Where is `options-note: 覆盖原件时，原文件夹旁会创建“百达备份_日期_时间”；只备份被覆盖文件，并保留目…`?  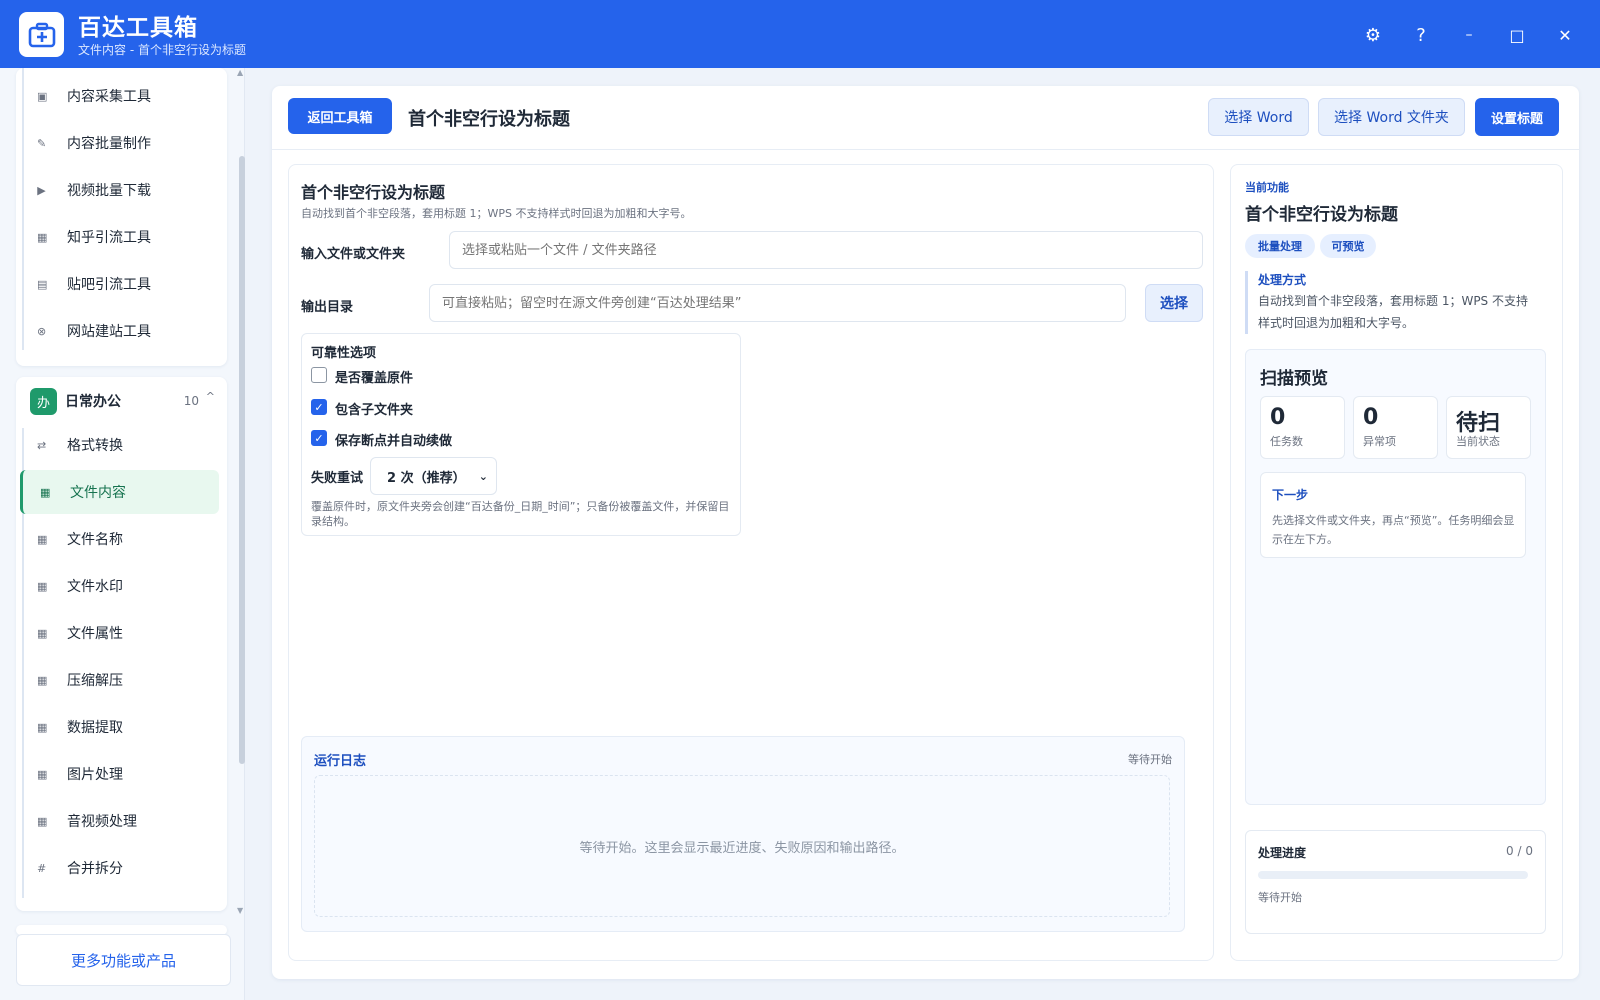 options-note: 覆盖原件时，原文件夹旁会创建“百达备份_日期_时间”；只备份被覆盖文件，并保留目… is located at coordinates (520, 514).